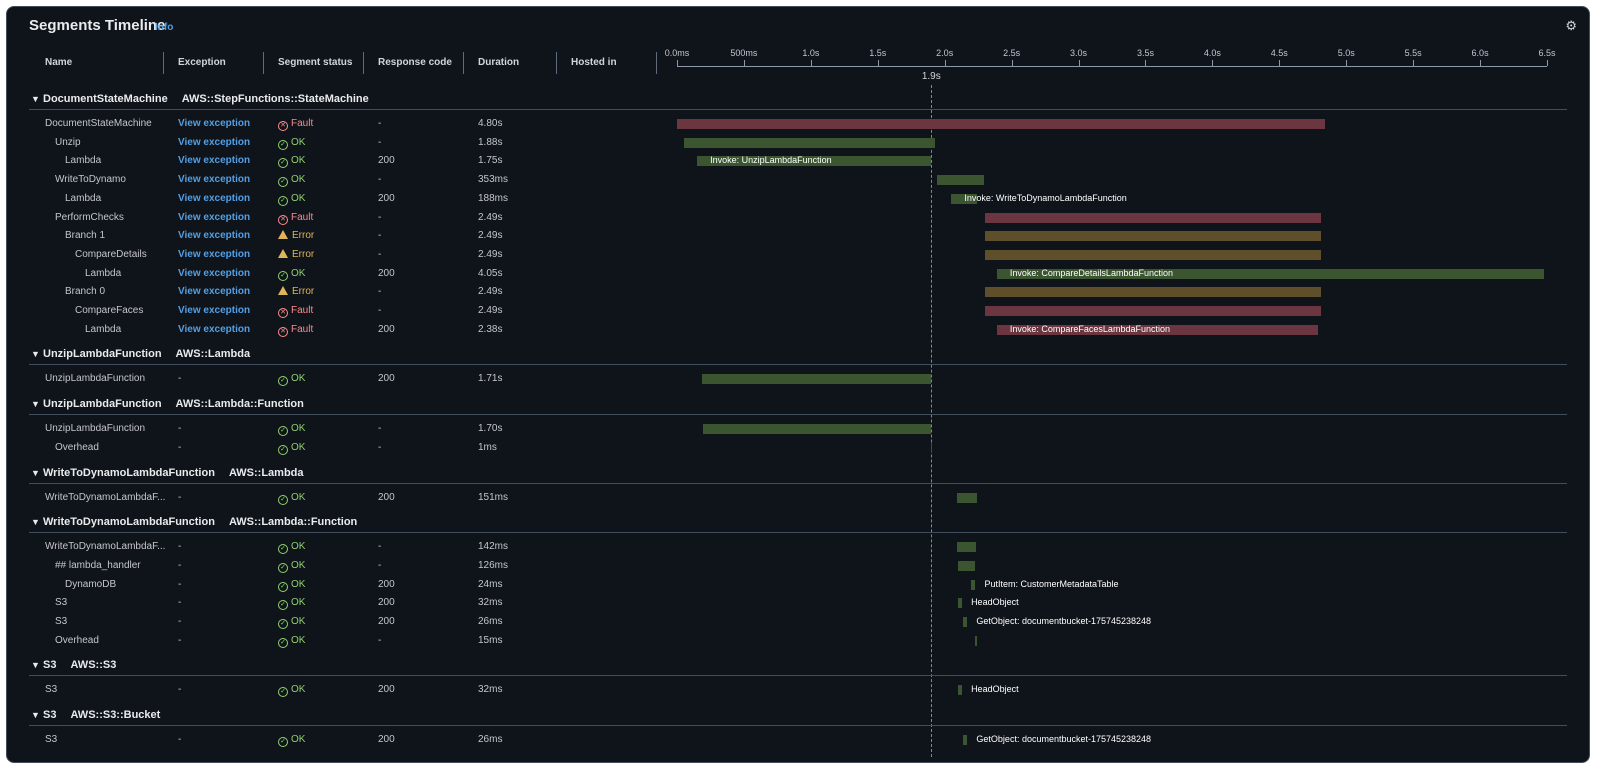 This screenshot has width=1600, height=769. Describe the element at coordinates (140, 354) in the screenshot. I see `group-header: ▼ UnzipLambdaFunction AWS::Lambda` at that location.